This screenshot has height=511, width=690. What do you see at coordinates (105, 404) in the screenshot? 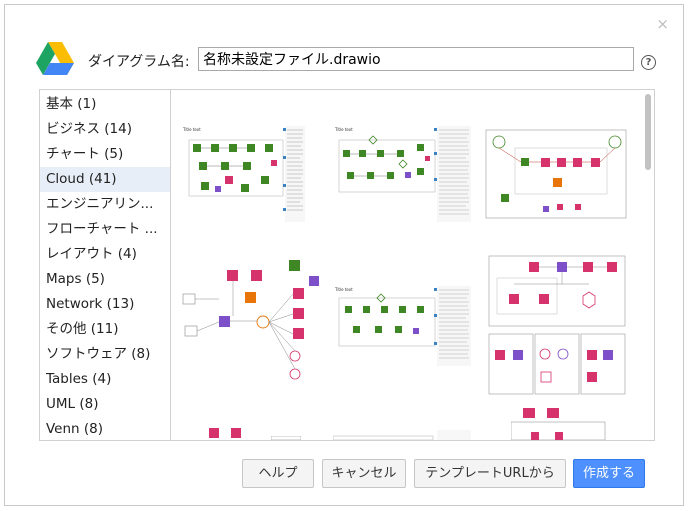
I see `category-item: UML (8)` at bounding box center [105, 404].